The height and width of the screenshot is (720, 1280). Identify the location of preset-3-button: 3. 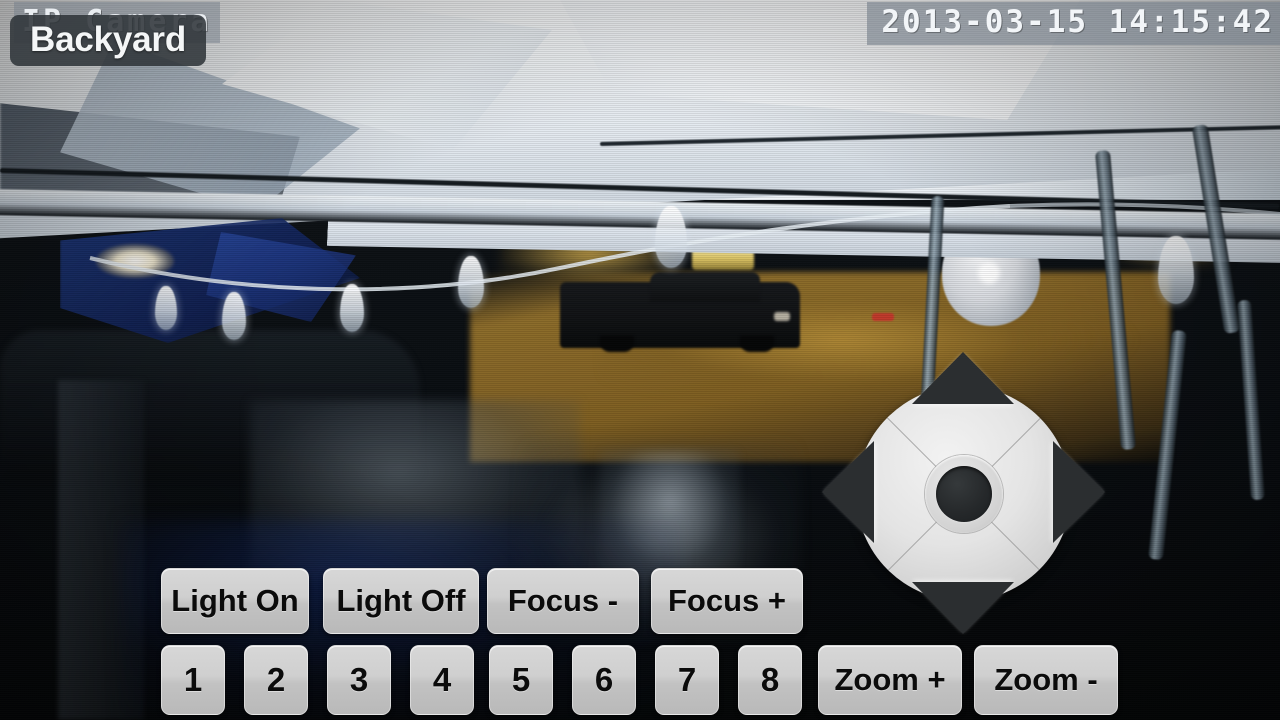
(359, 680).